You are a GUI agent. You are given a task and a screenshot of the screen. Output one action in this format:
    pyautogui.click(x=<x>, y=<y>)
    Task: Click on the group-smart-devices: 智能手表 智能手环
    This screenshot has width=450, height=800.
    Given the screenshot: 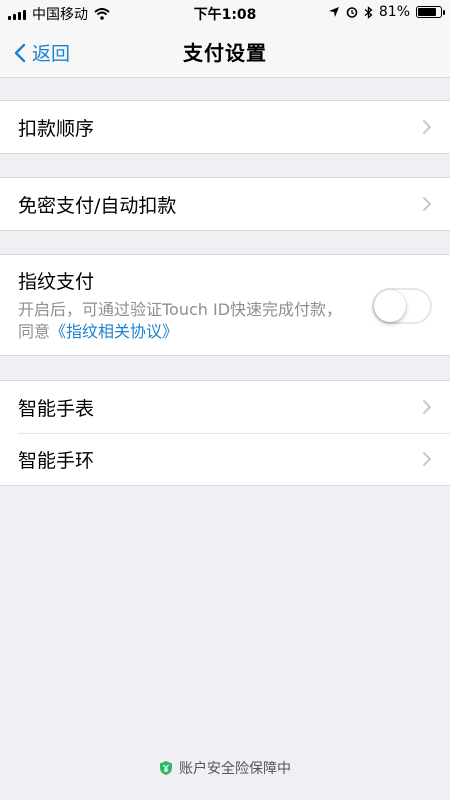 What is the action you would take?
    pyautogui.click(x=225, y=433)
    